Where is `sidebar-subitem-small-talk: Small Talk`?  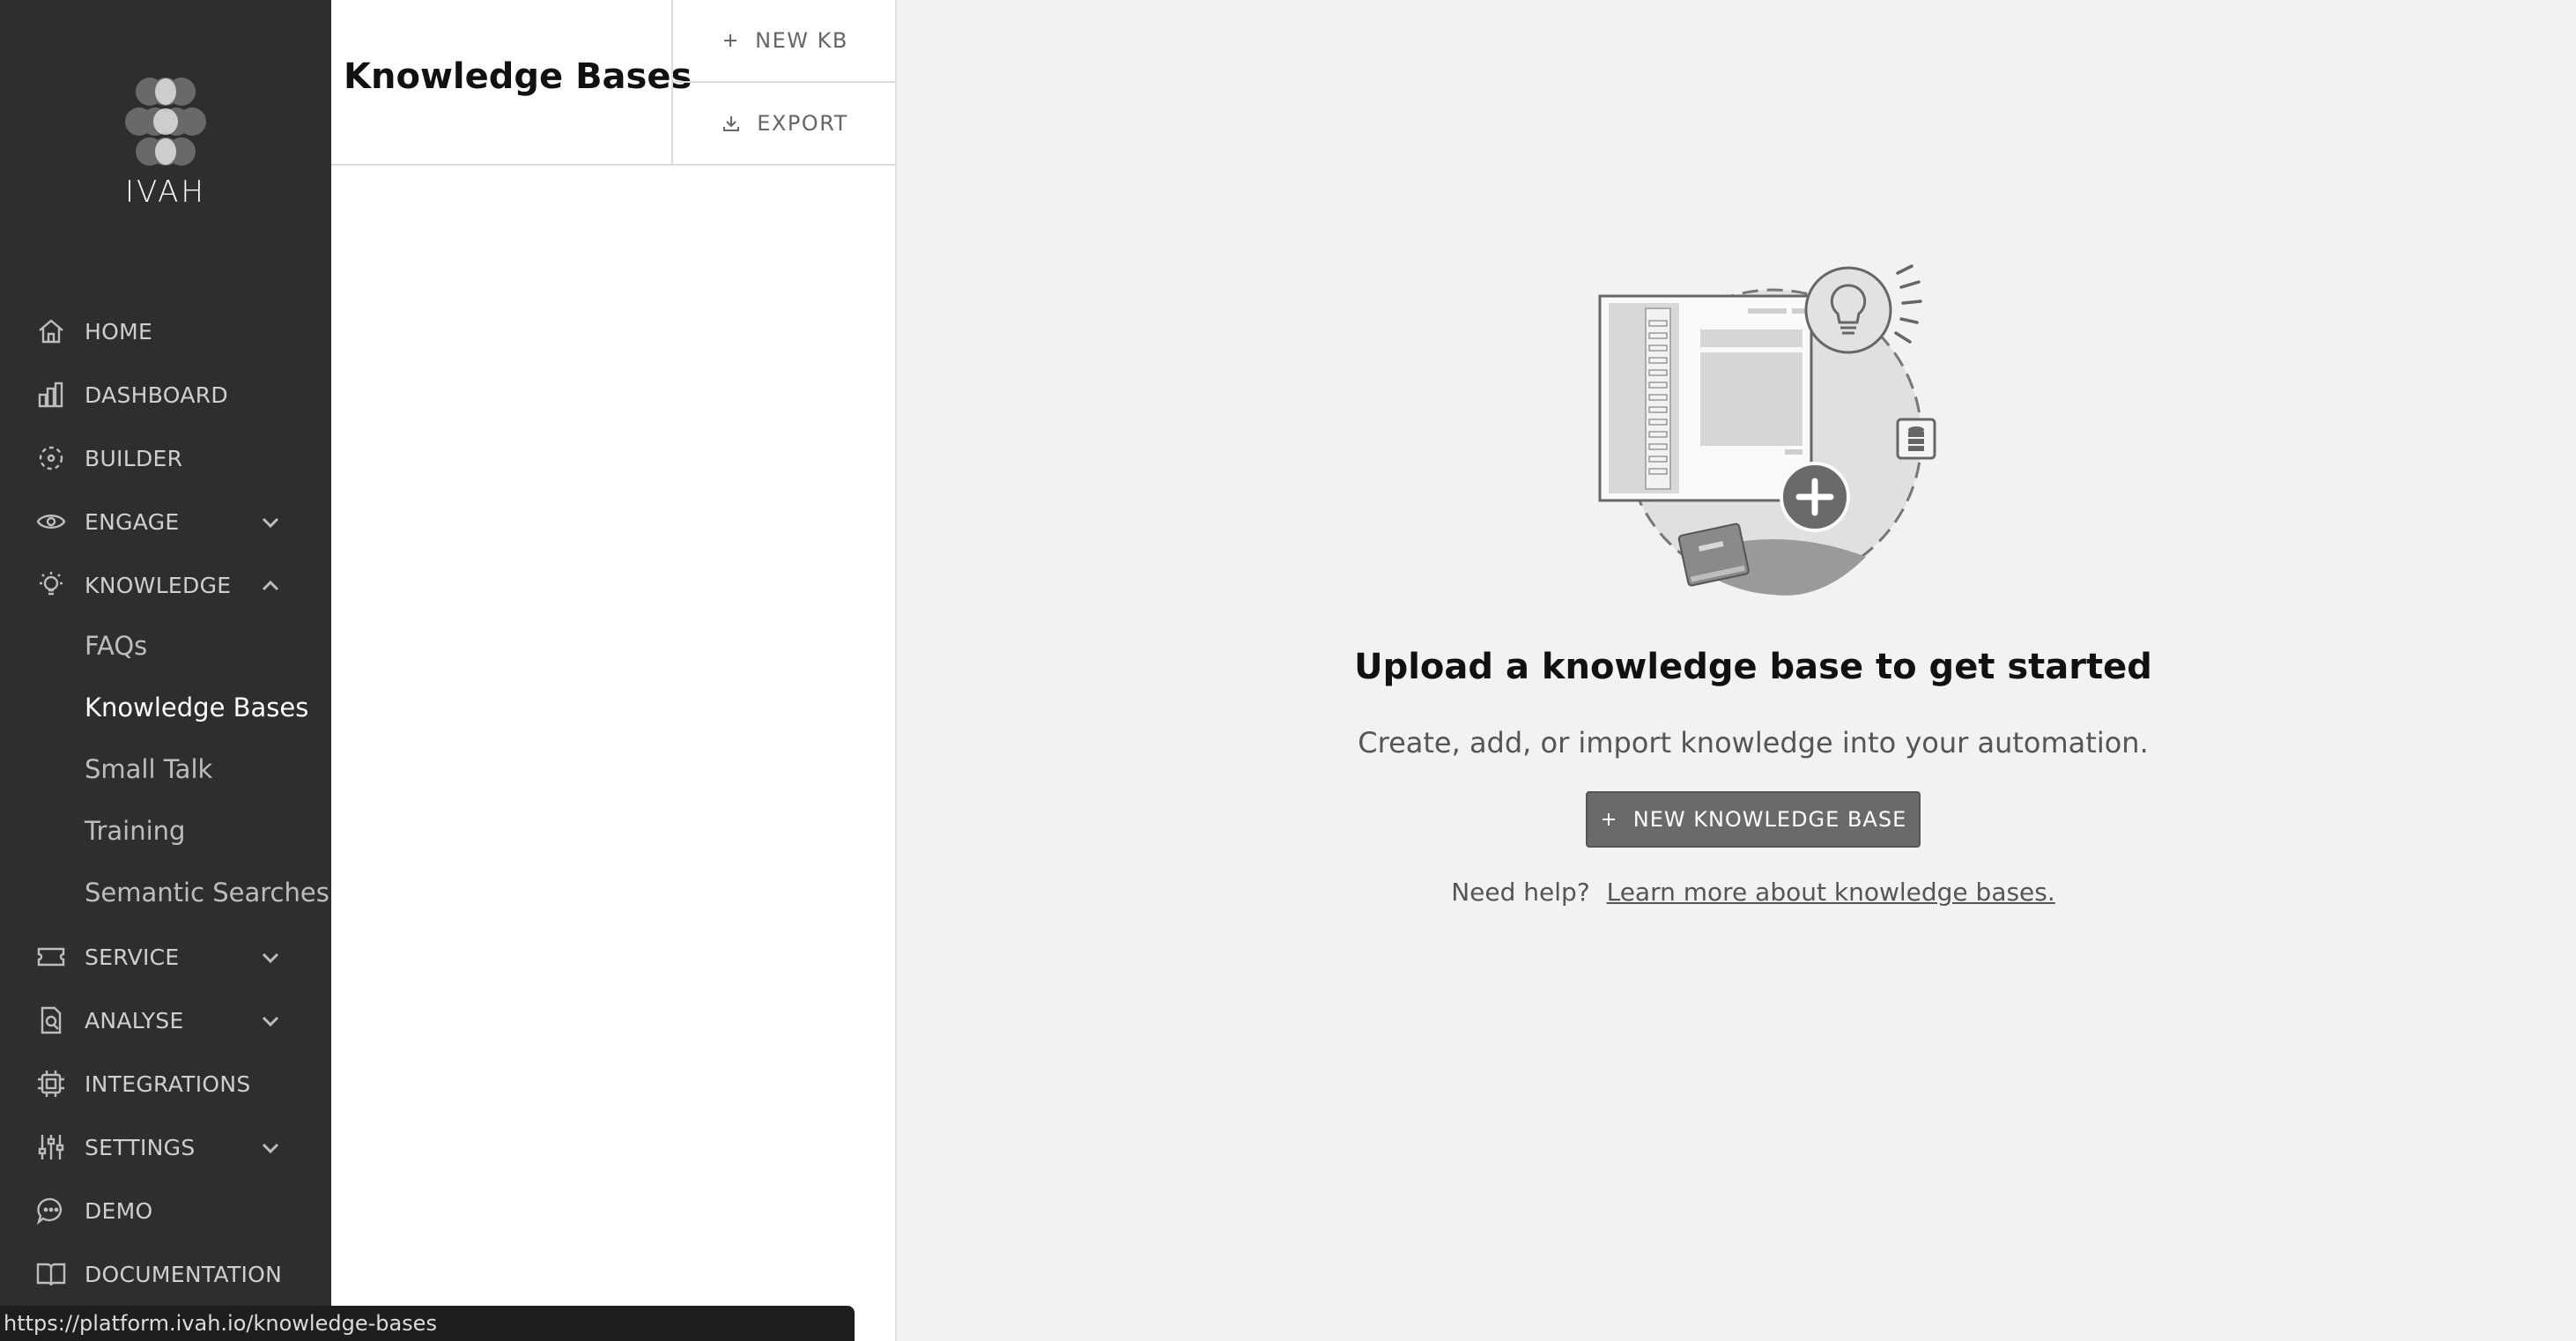 sidebar-subitem-small-talk: Small Talk is located at coordinates (149, 769).